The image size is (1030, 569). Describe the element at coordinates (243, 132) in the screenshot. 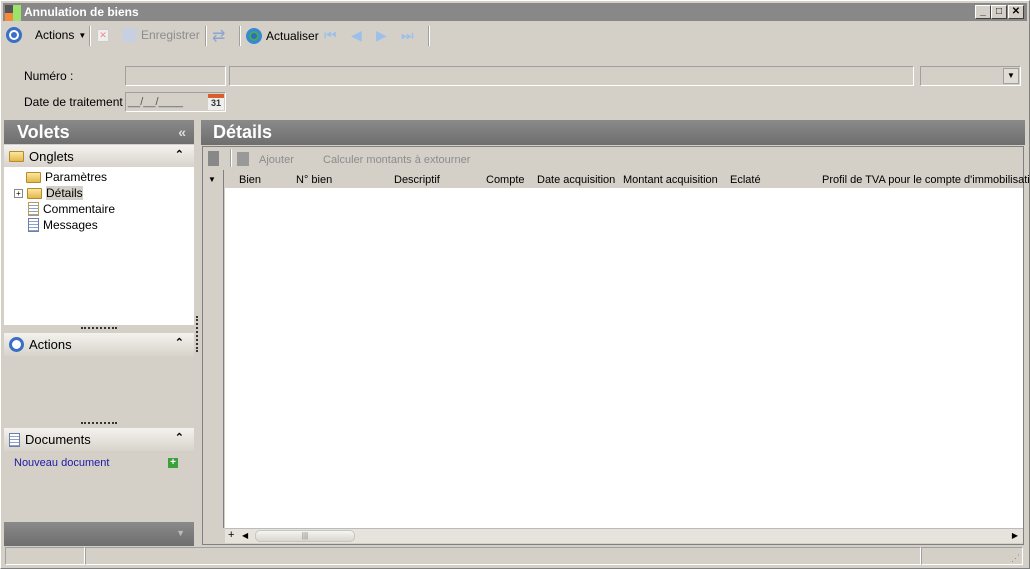

I see `details-title: Détails` at that location.